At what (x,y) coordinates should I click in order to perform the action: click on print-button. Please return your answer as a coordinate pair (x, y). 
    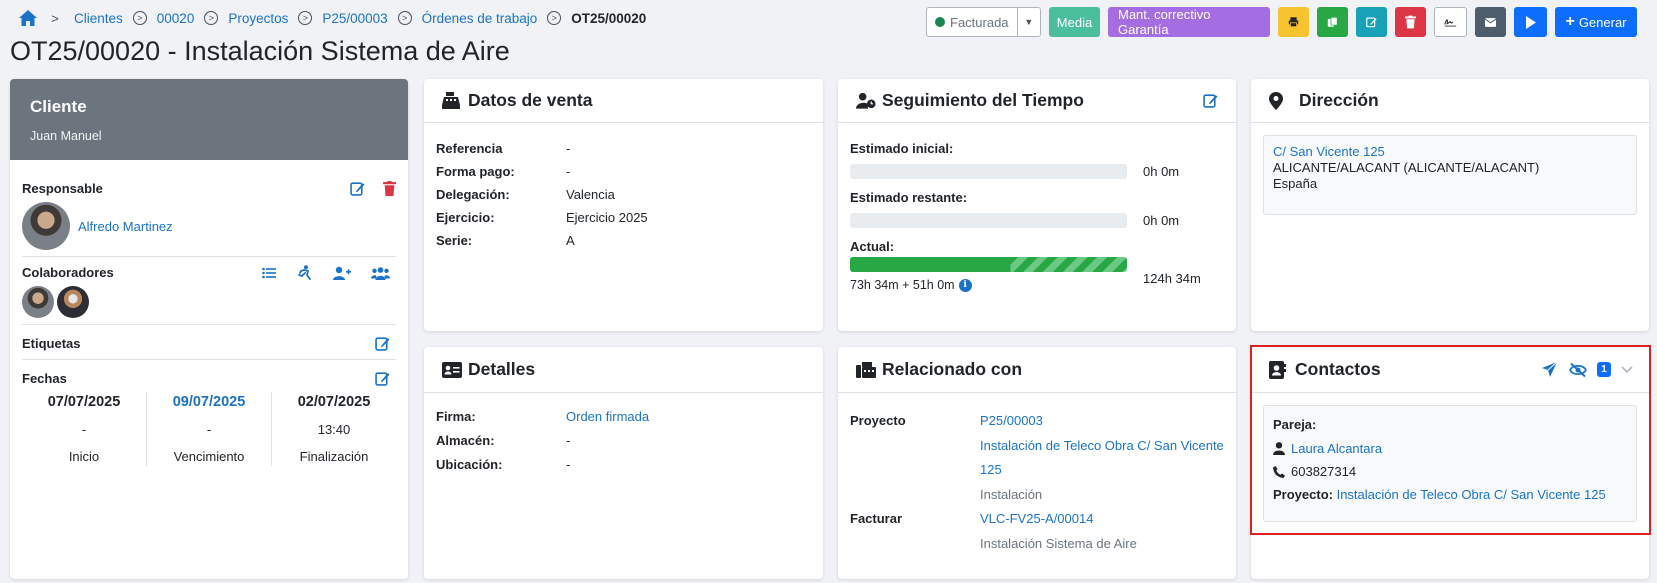
    Looking at the image, I should click on (1293, 22).